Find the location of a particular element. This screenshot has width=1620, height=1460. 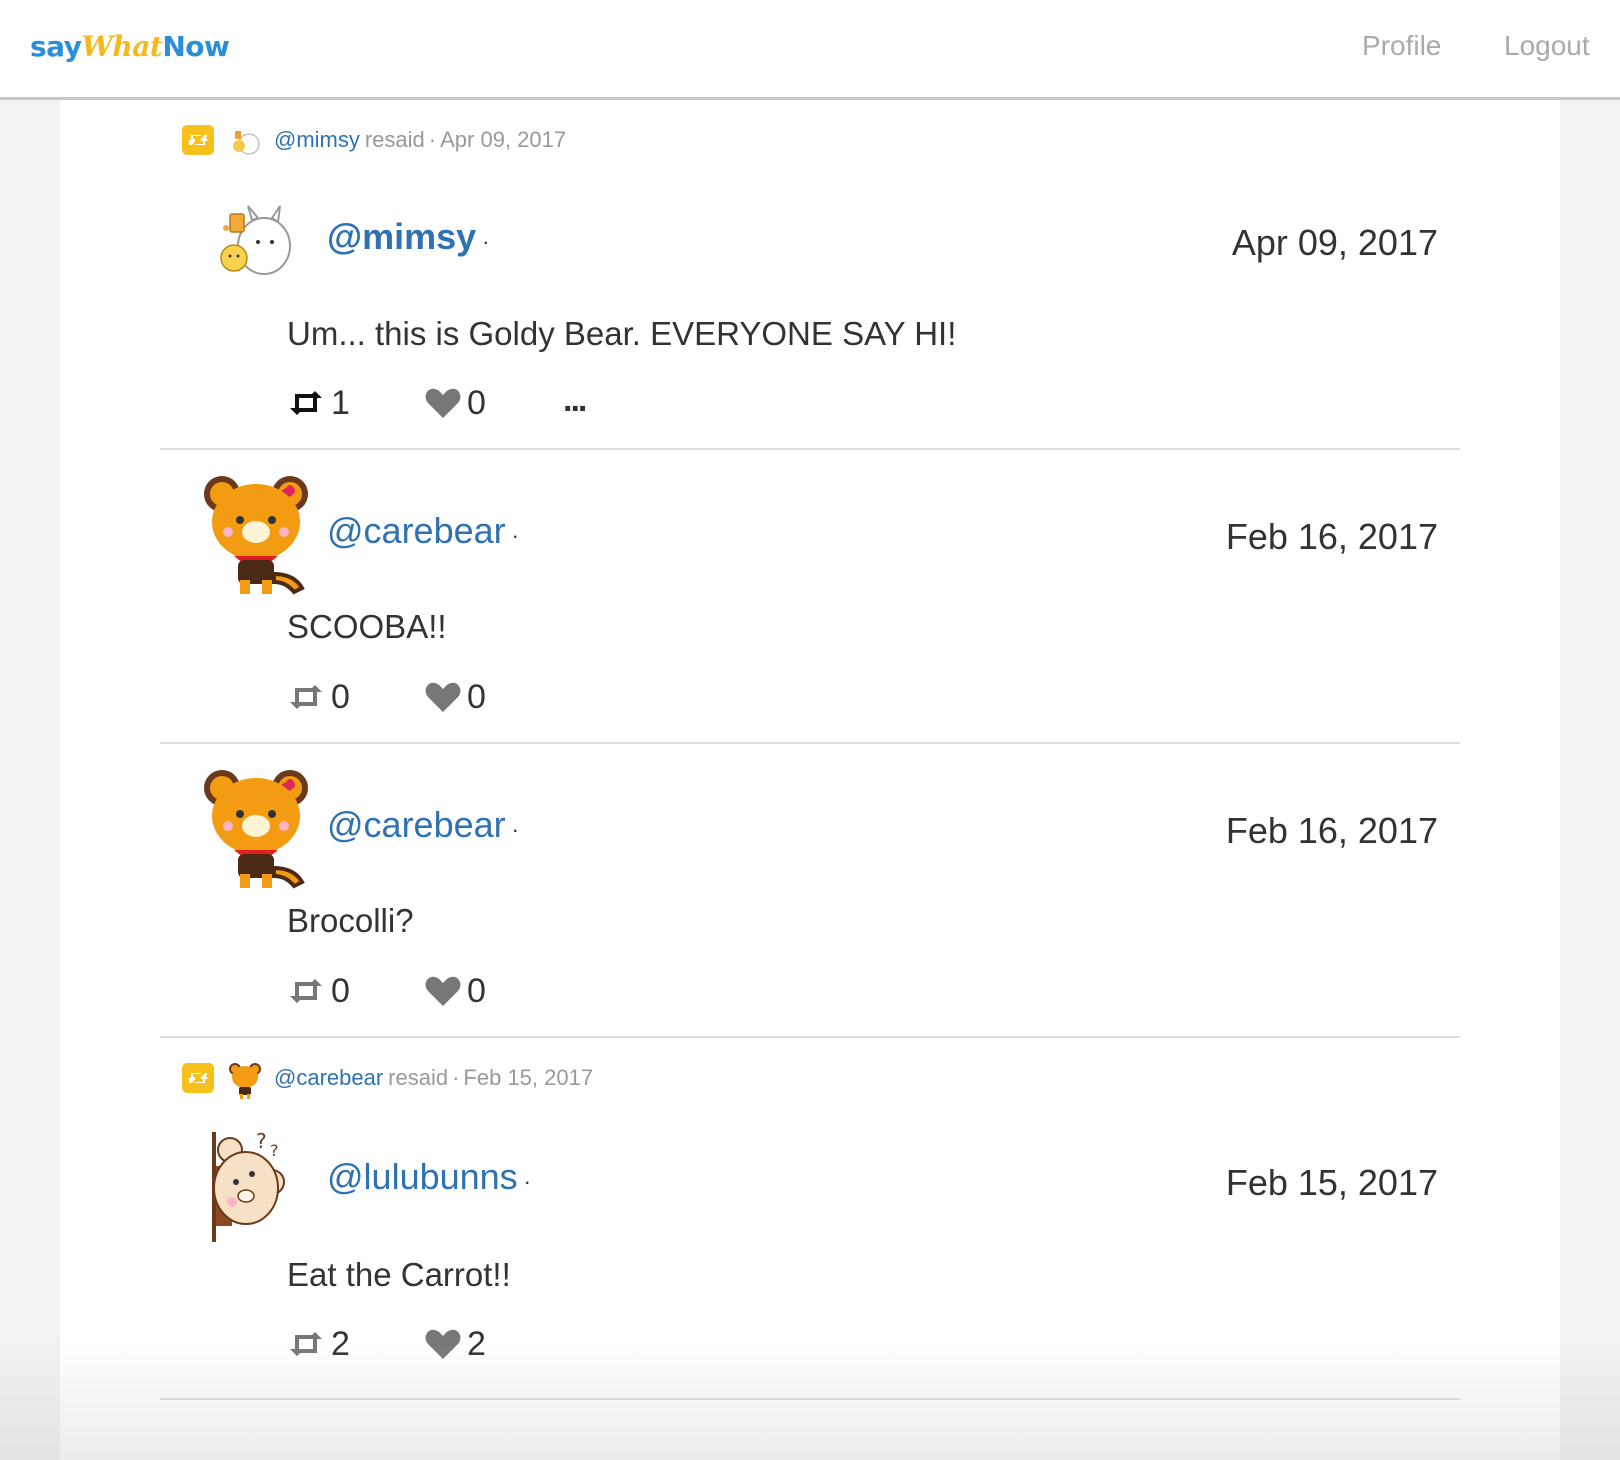

logo-now: Now is located at coordinates (196, 46).